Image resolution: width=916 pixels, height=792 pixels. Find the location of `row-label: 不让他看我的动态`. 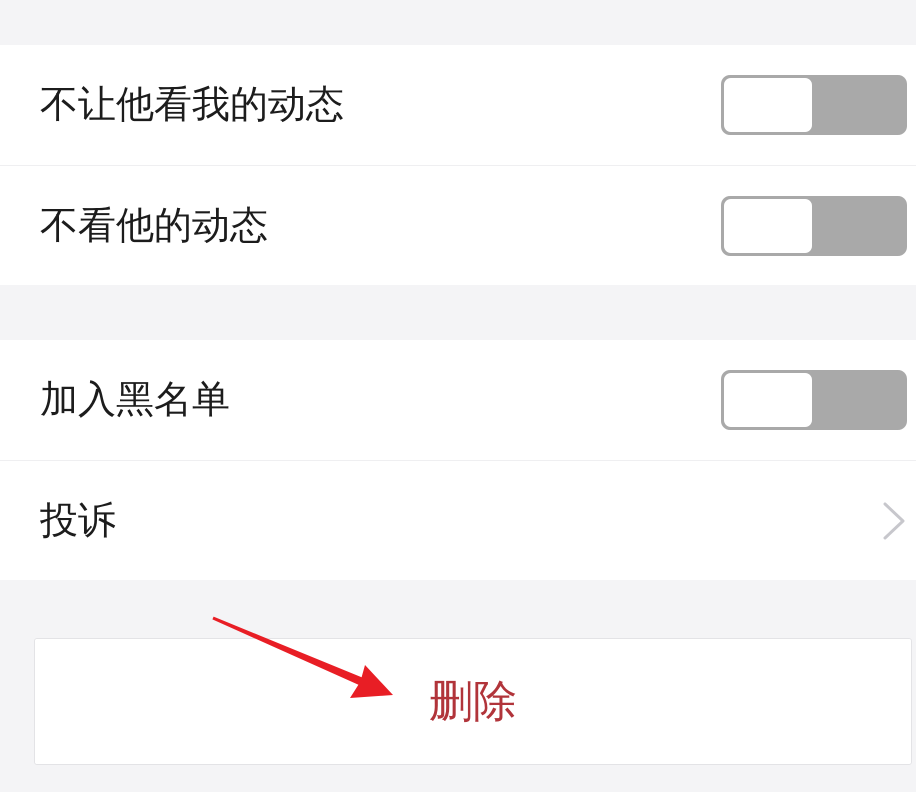

row-label: 不让他看我的动态 is located at coordinates (192, 105).